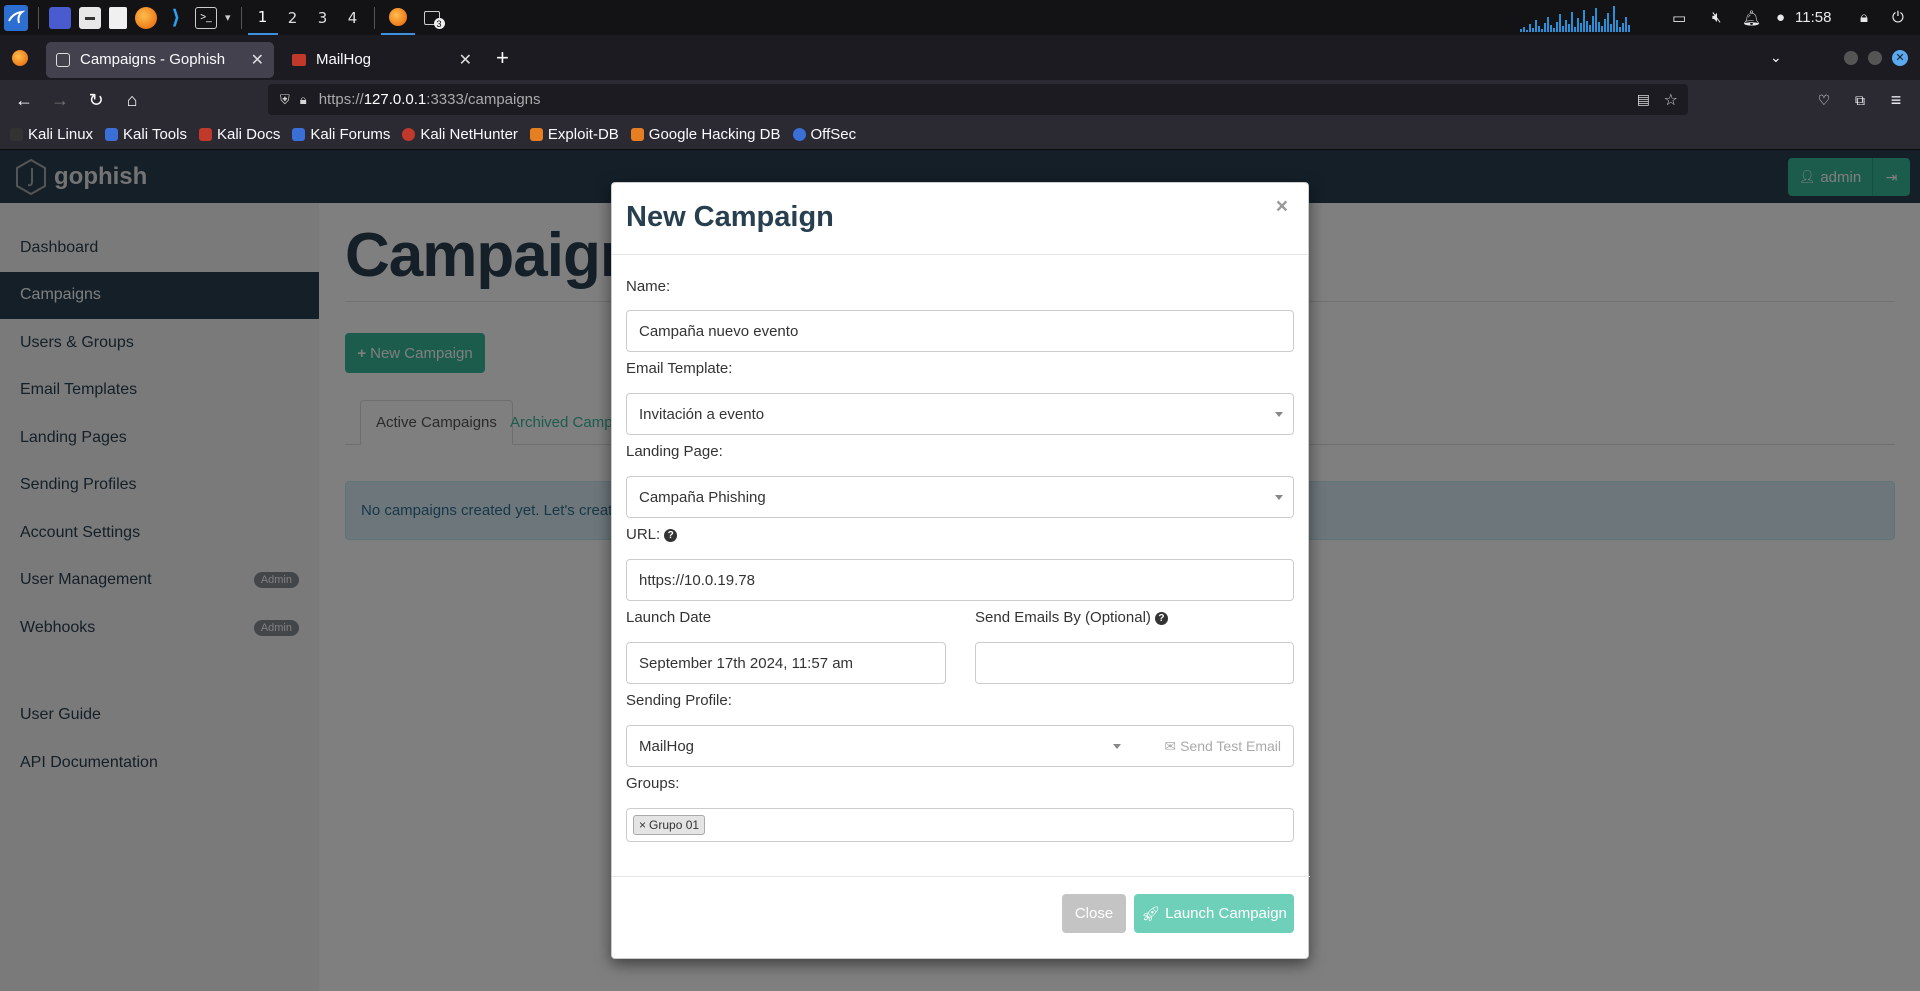  Describe the element at coordinates (1751, 17) in the screenshot. I see `notification-bell-icon: 🔔︎` at that location.